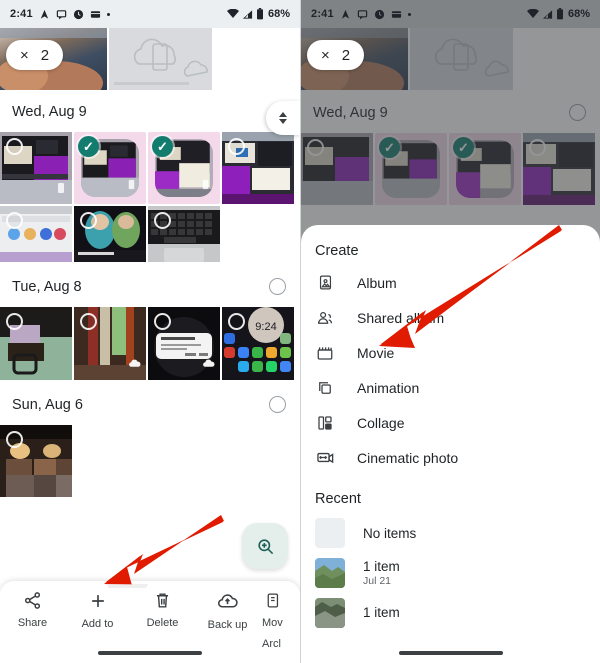 This screenshot has height=663, width=600. Describe the element at coordinates (227, 601) in the screenshot. I see `backup-cloud-icon` at that location.